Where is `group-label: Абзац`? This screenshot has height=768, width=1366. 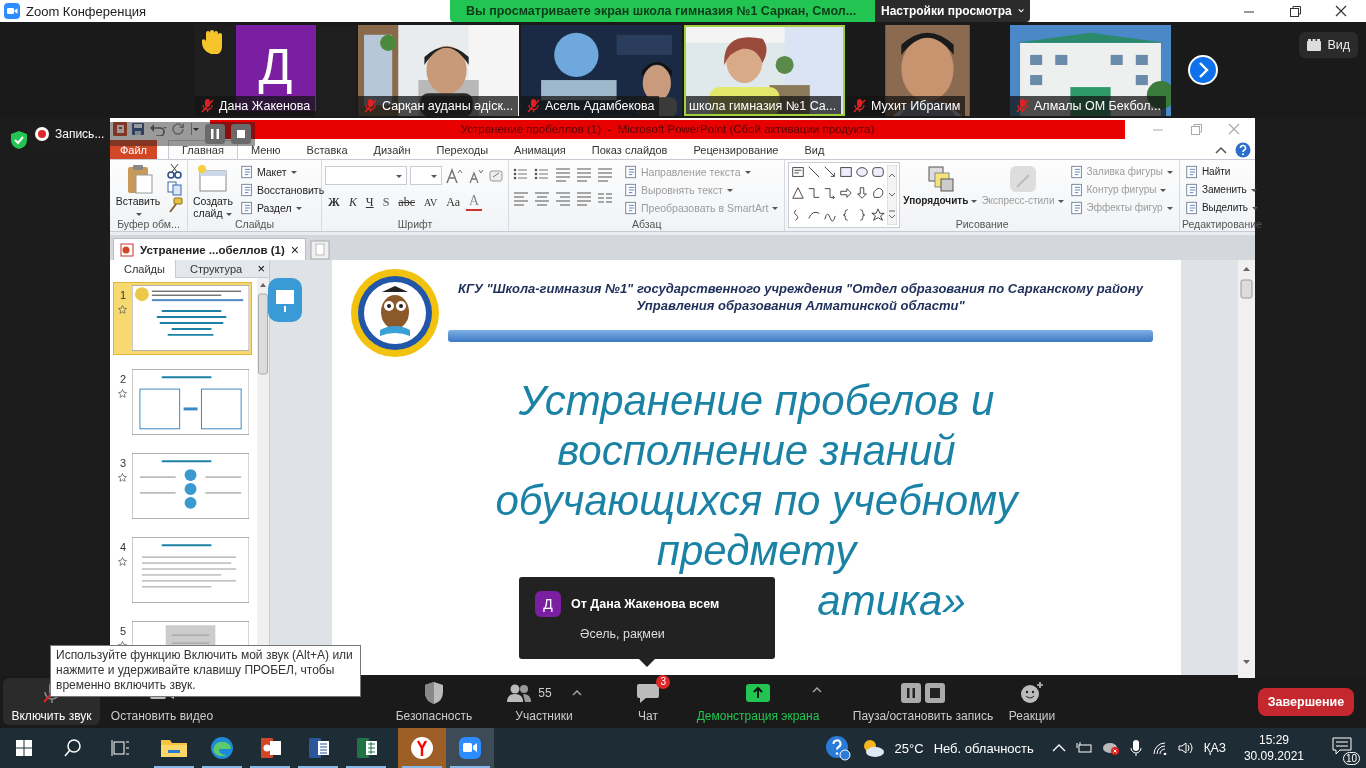 group-label: Абзац is located at coordinates (646, 224).